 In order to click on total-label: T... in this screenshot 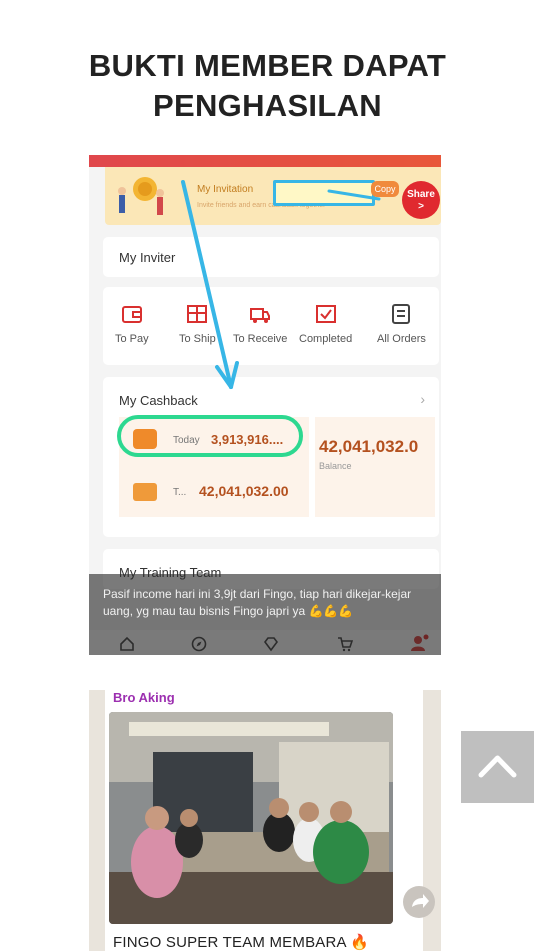, I will do `click(180, 492)`.